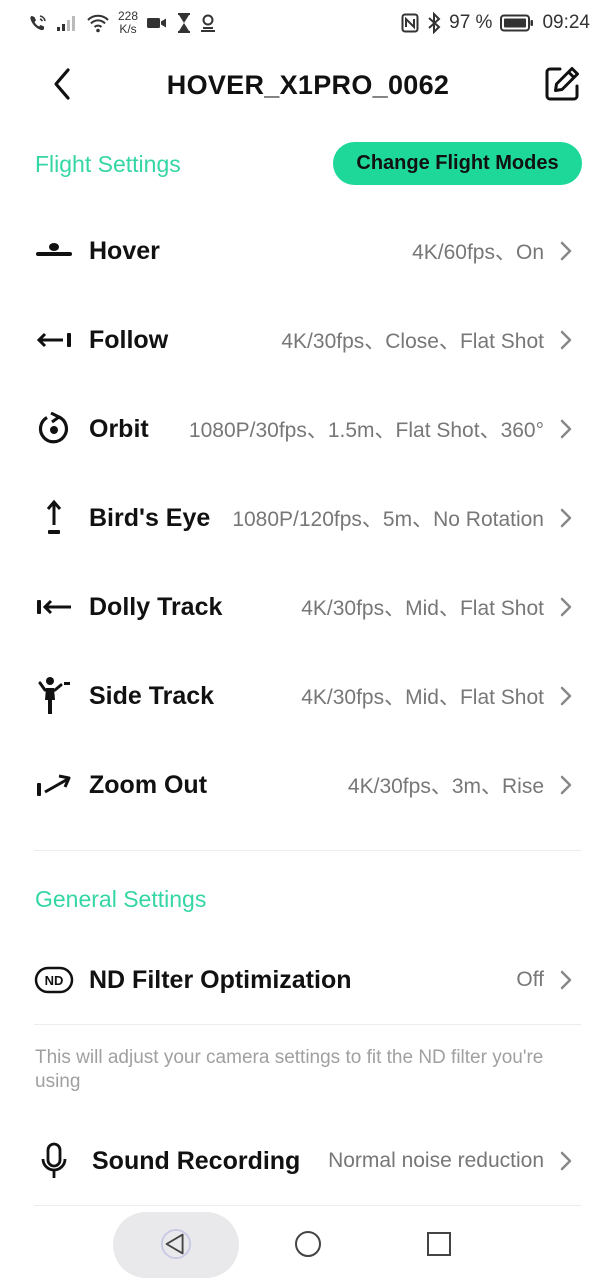 The height and width of the screenshot is (1280, 616). What do you see at coordinates (38, 23) in the screenshot?
I see `wifi-call-icon` at bounding box center [38, 23].